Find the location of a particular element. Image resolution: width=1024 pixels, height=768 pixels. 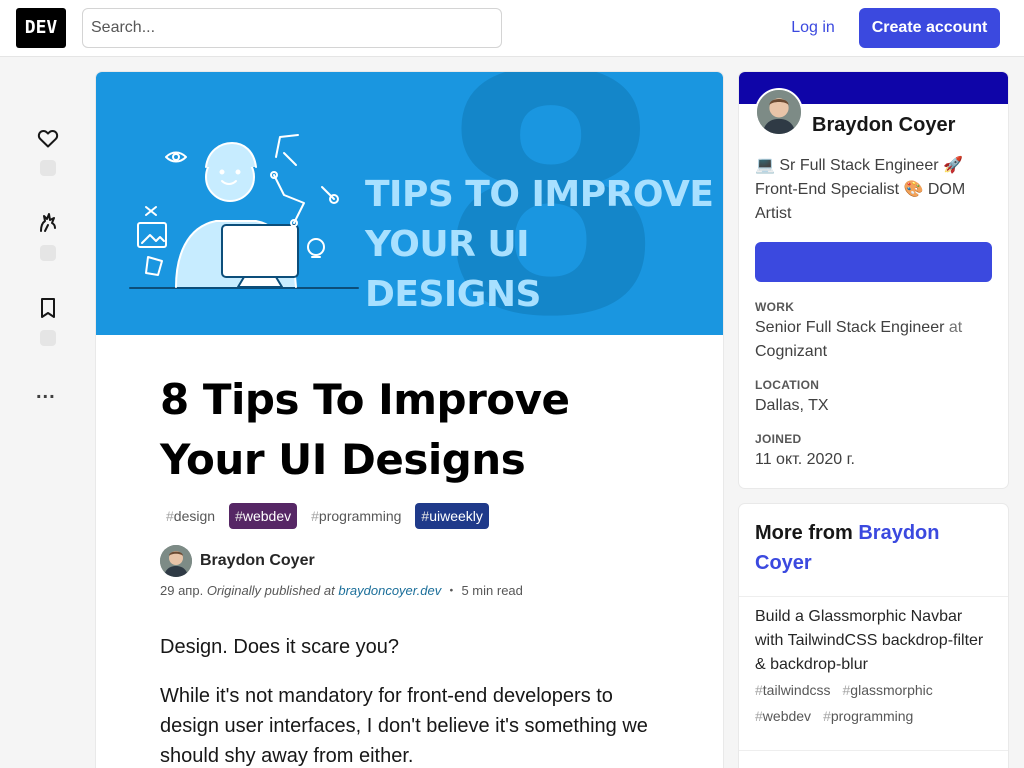

profile-avatar is located at coordinates (779, 112).